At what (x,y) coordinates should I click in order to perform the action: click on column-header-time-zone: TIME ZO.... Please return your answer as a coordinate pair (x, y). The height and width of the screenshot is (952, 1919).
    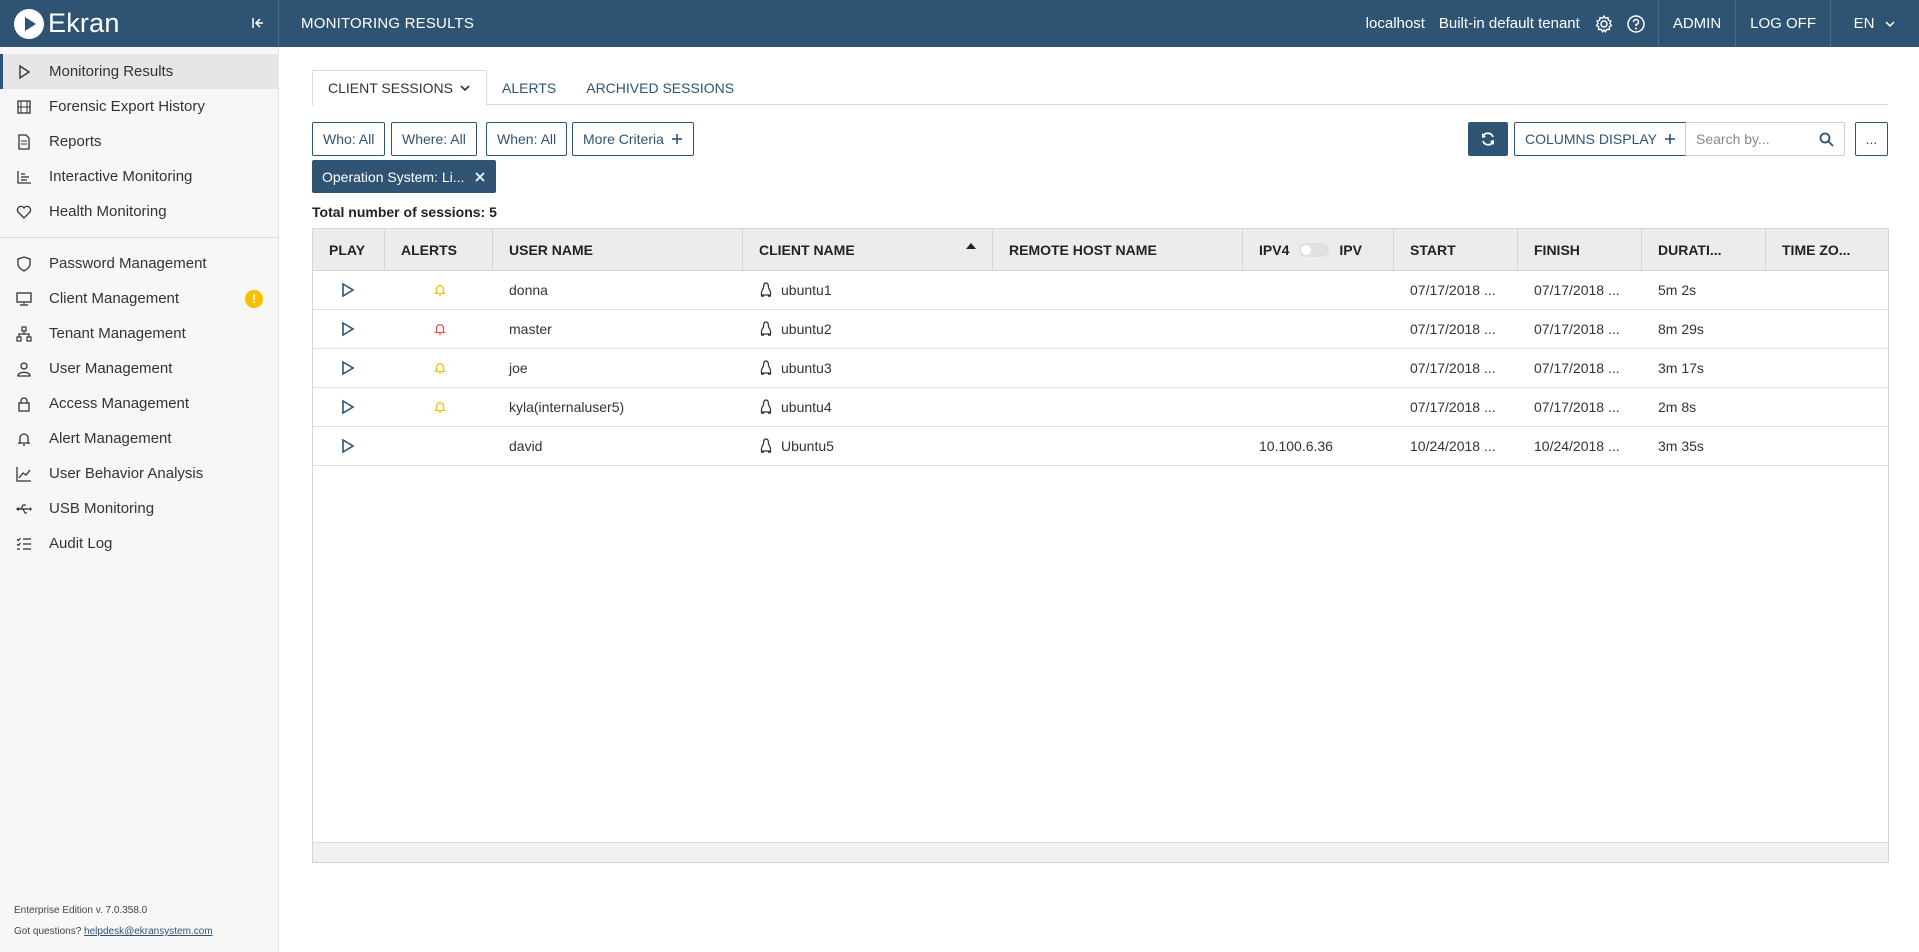
    Looking at the image, I should click on (1827, 250).